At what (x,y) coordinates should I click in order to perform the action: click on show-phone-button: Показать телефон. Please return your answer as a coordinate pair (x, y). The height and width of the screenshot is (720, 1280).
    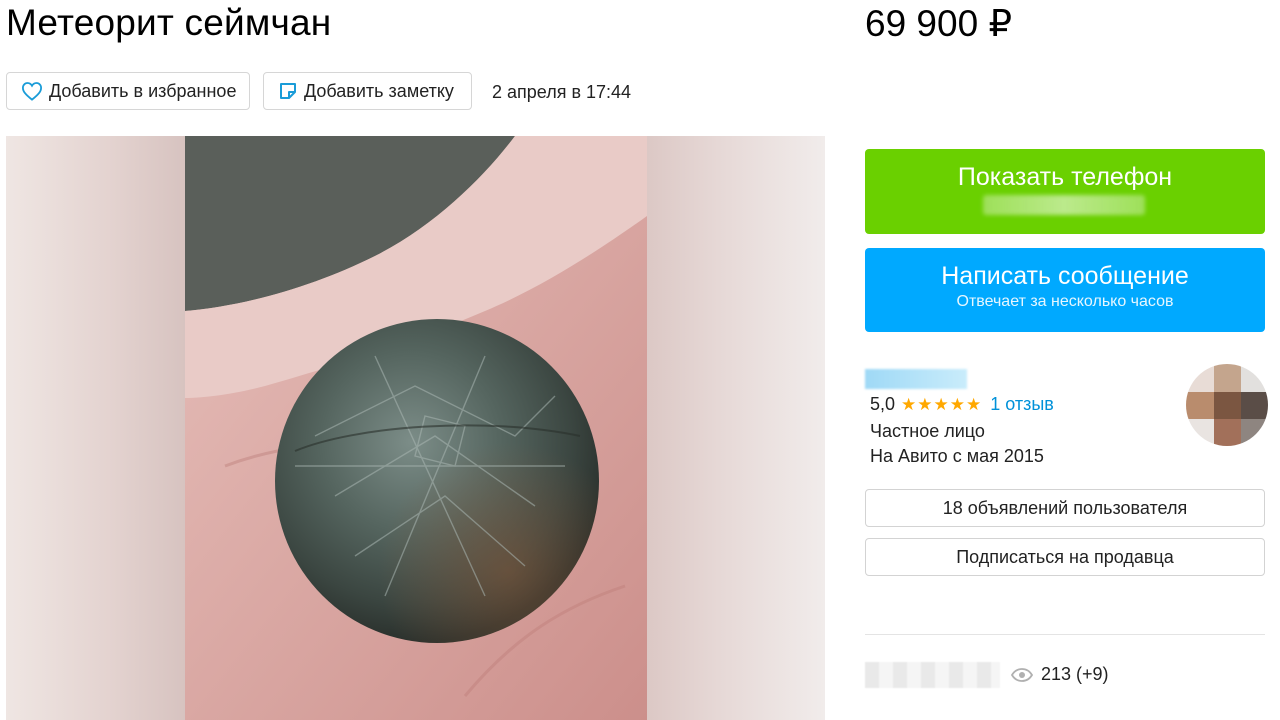
    Looking at the image, I should click on (1065, 191).